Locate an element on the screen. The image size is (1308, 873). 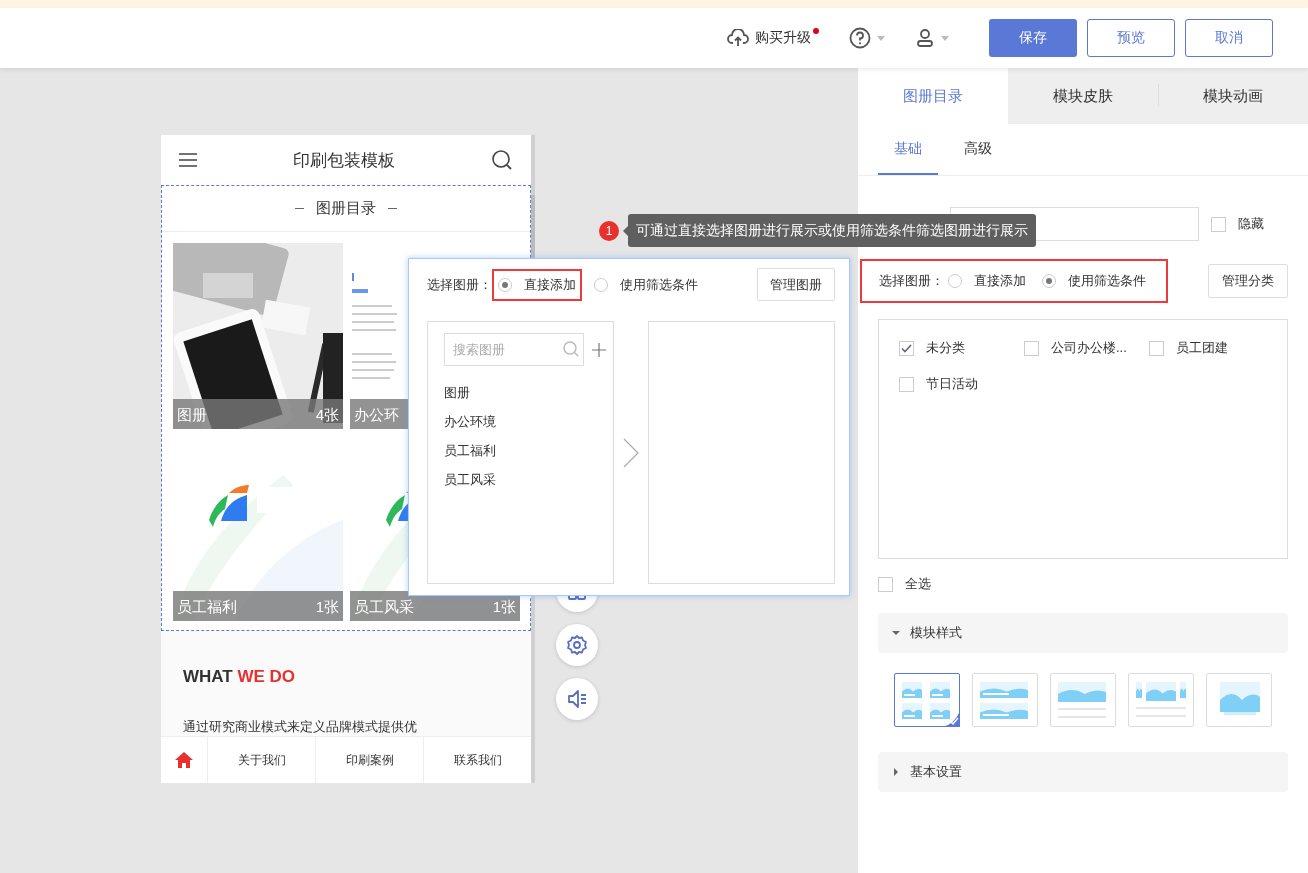
nav-link: 联系我们 is located at coordinates (477, 760).